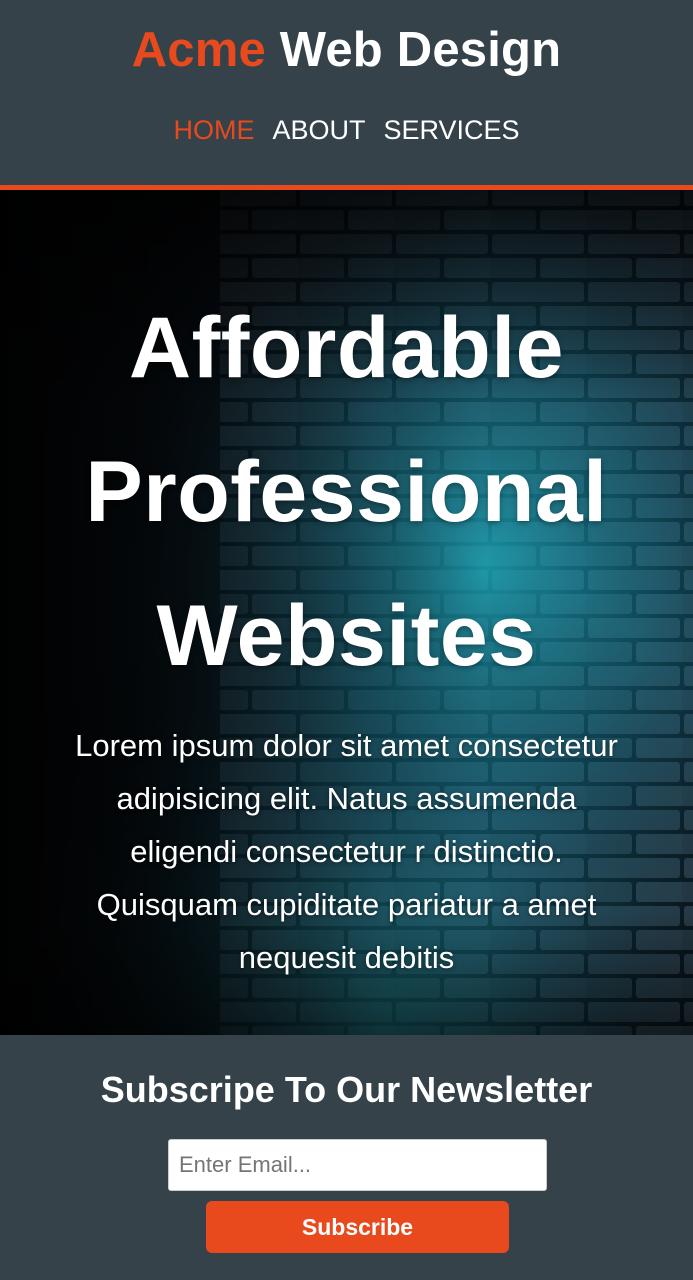 Image resolution: width=693 pixels, height=1280 pixels. I want to click on site-header: Acme Web Design Home About Services, so click(346, 93).